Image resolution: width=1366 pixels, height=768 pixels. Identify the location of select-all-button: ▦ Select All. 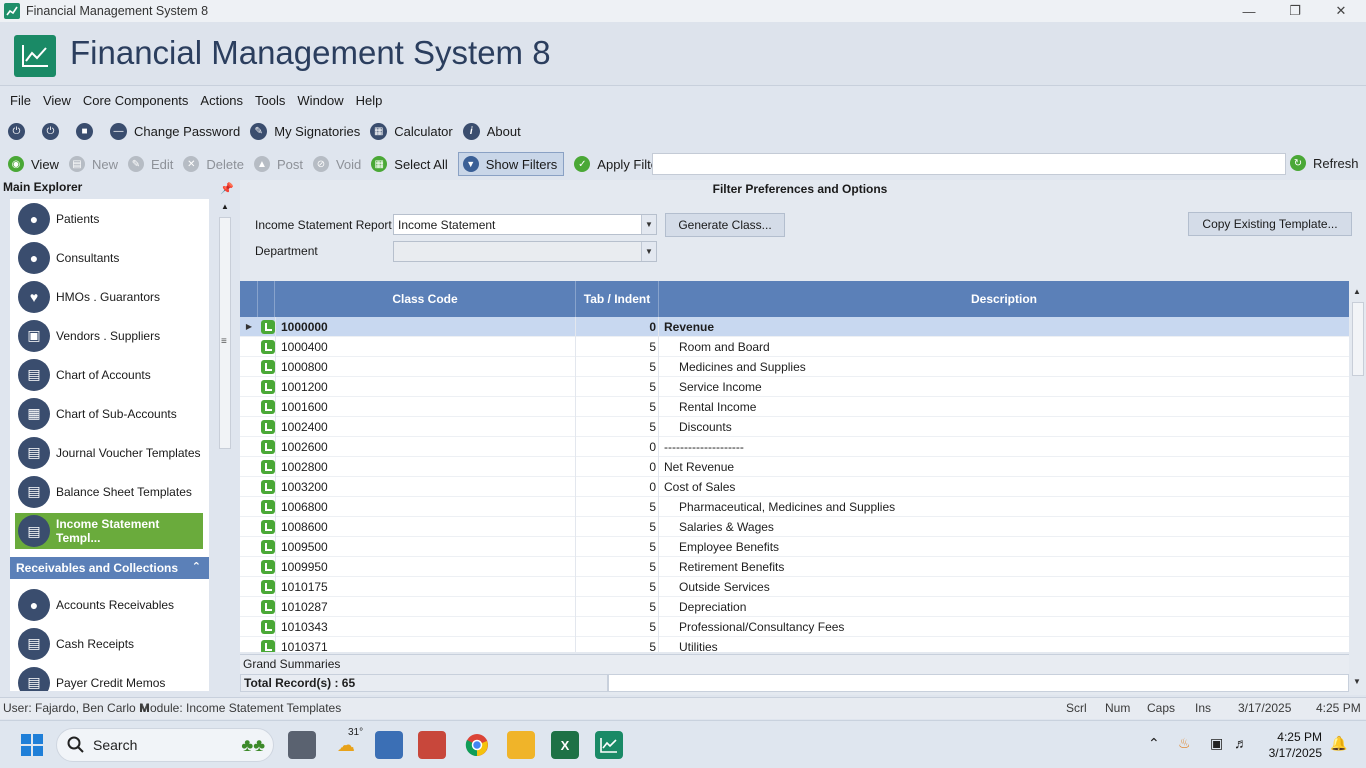
(409, 164).